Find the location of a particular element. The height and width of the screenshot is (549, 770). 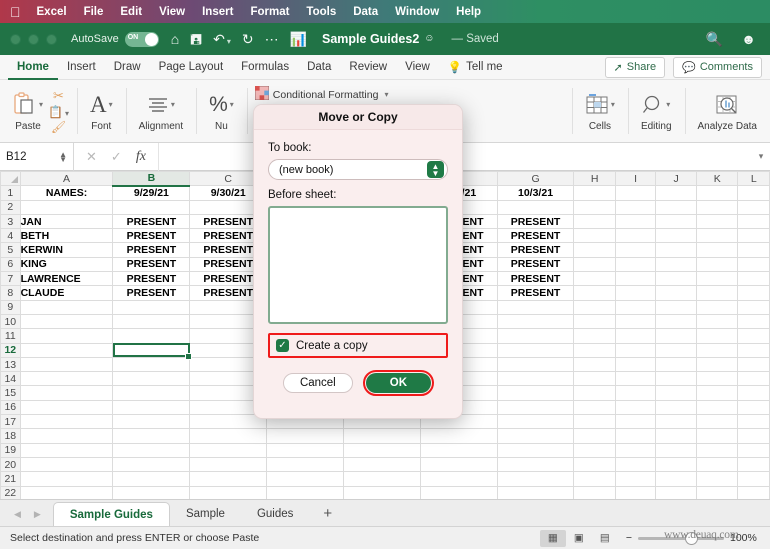

cell-H8 is located at coordinates (594, 293).